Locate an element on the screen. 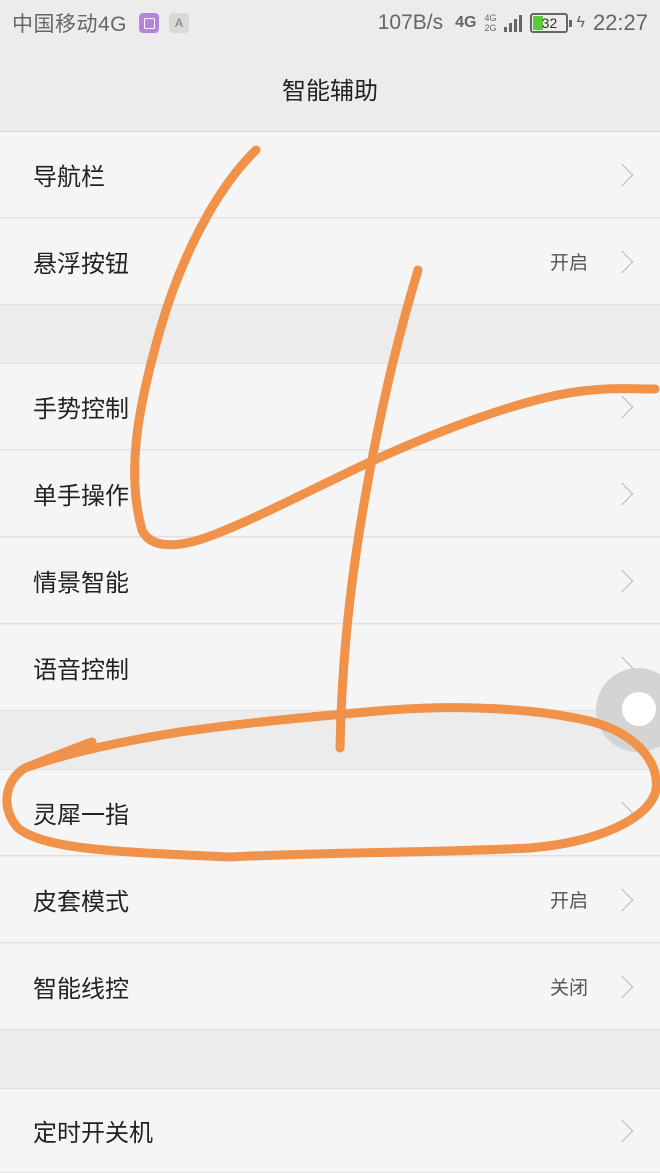 This screenshot has width=660, height=1173. network-type-label: 4G is located at coordinates (466, 22).